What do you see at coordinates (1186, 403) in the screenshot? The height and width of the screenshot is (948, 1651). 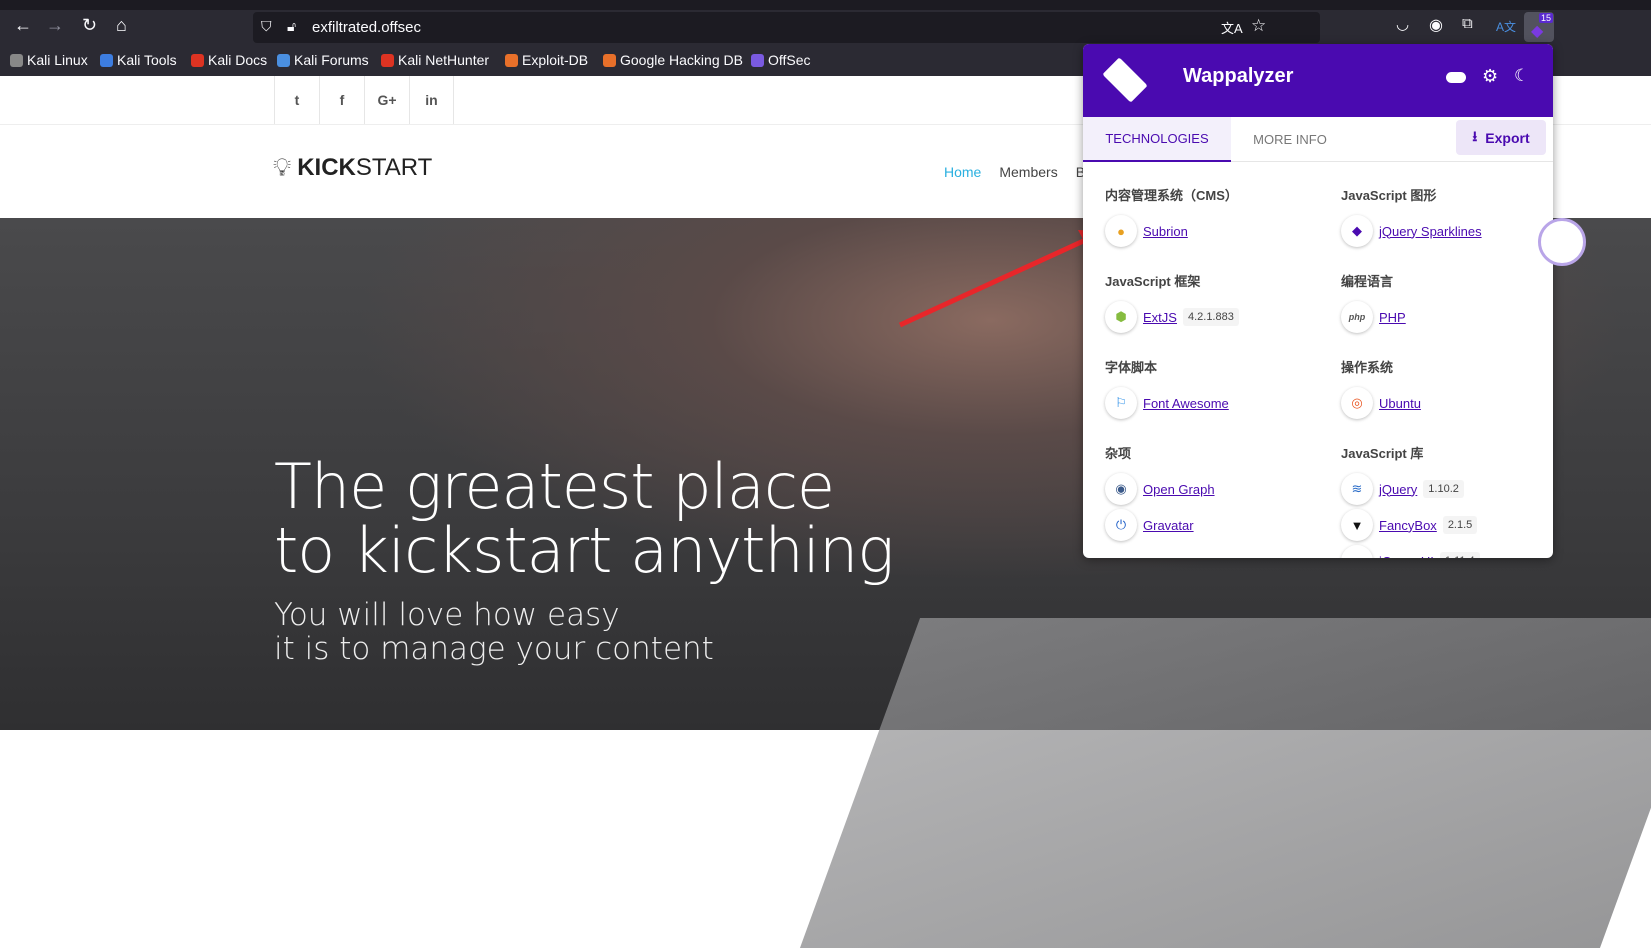 I see `technology-link: Font Awesome` at bounding box center [1186, 403].